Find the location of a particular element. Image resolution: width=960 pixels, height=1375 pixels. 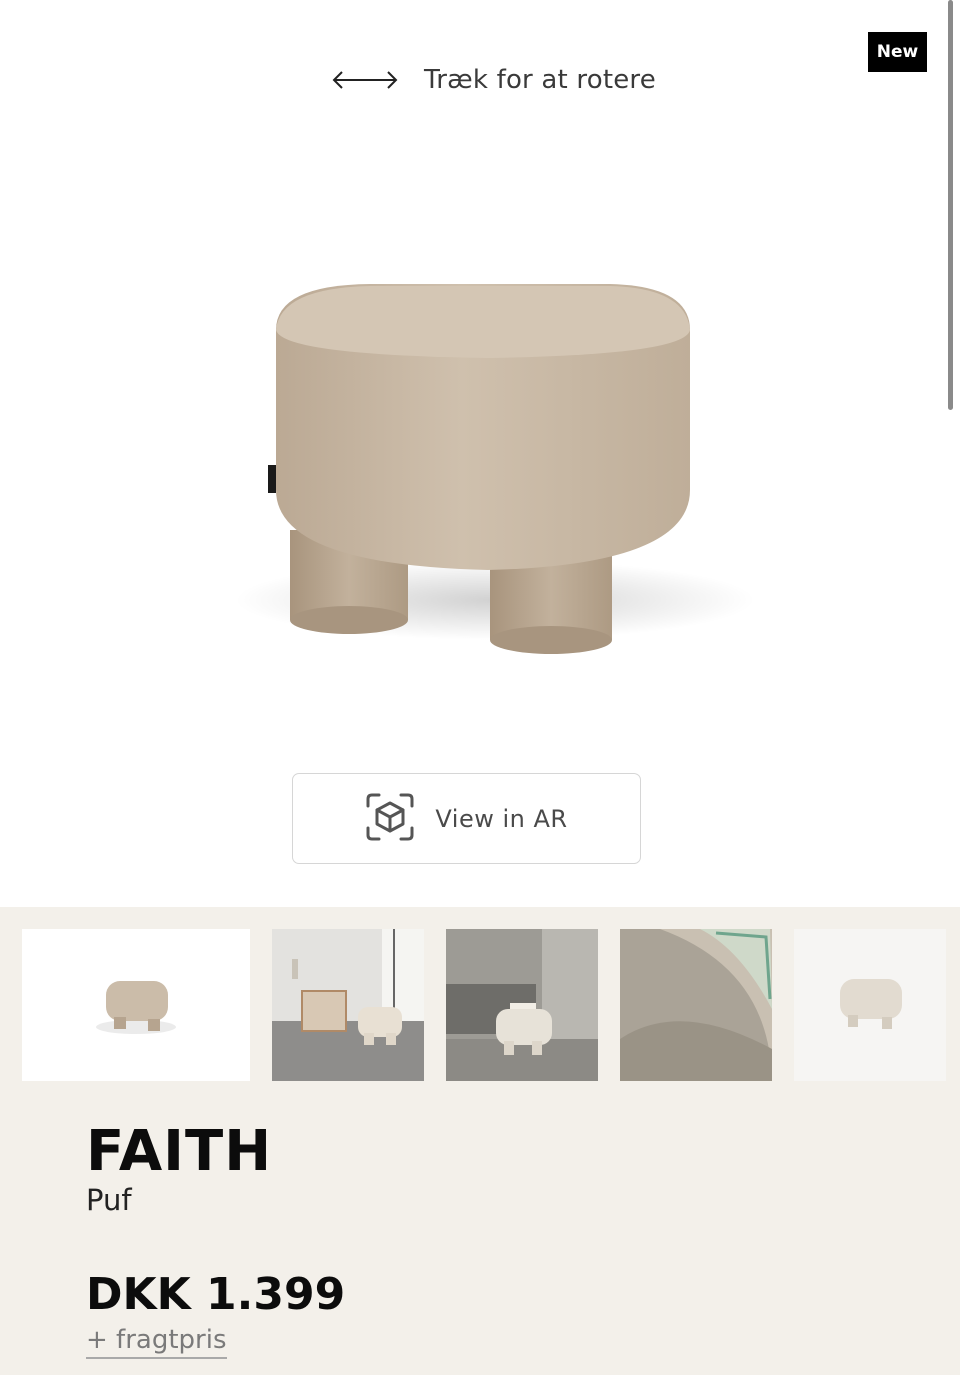

view-in-ar-button: View in AR is located at coordinates (466, 818).